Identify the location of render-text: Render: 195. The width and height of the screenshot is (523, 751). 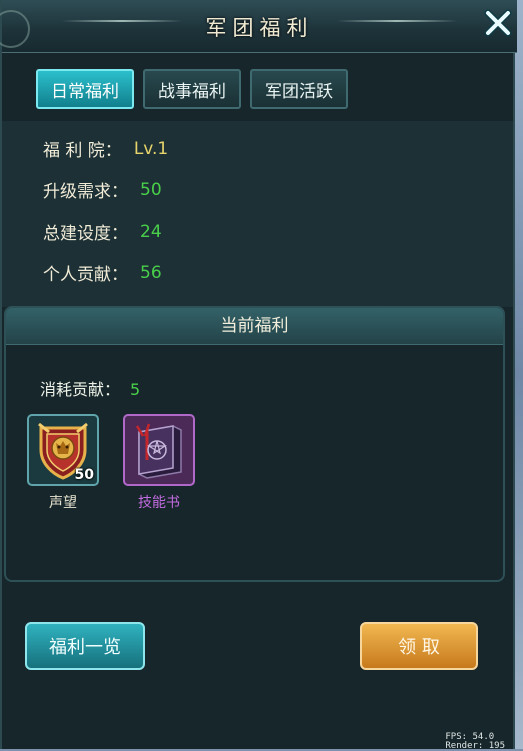
(475, 746).